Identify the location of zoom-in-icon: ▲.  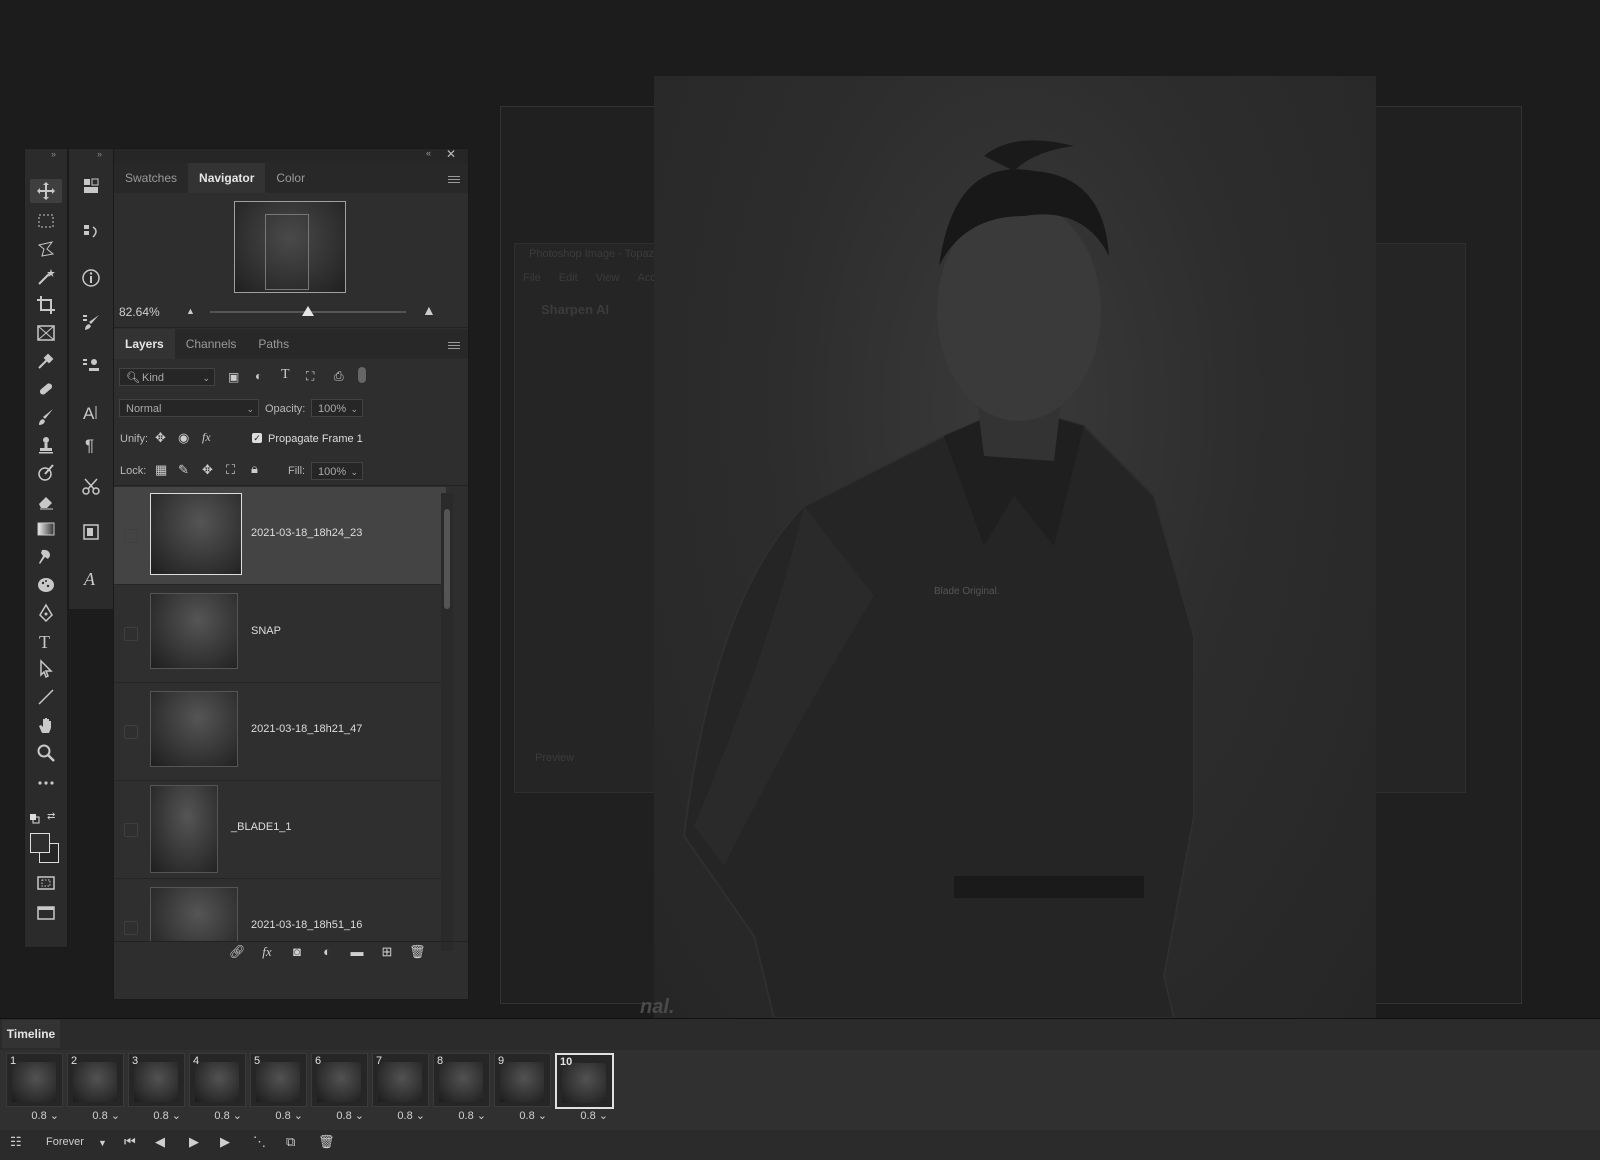
(429, 310).